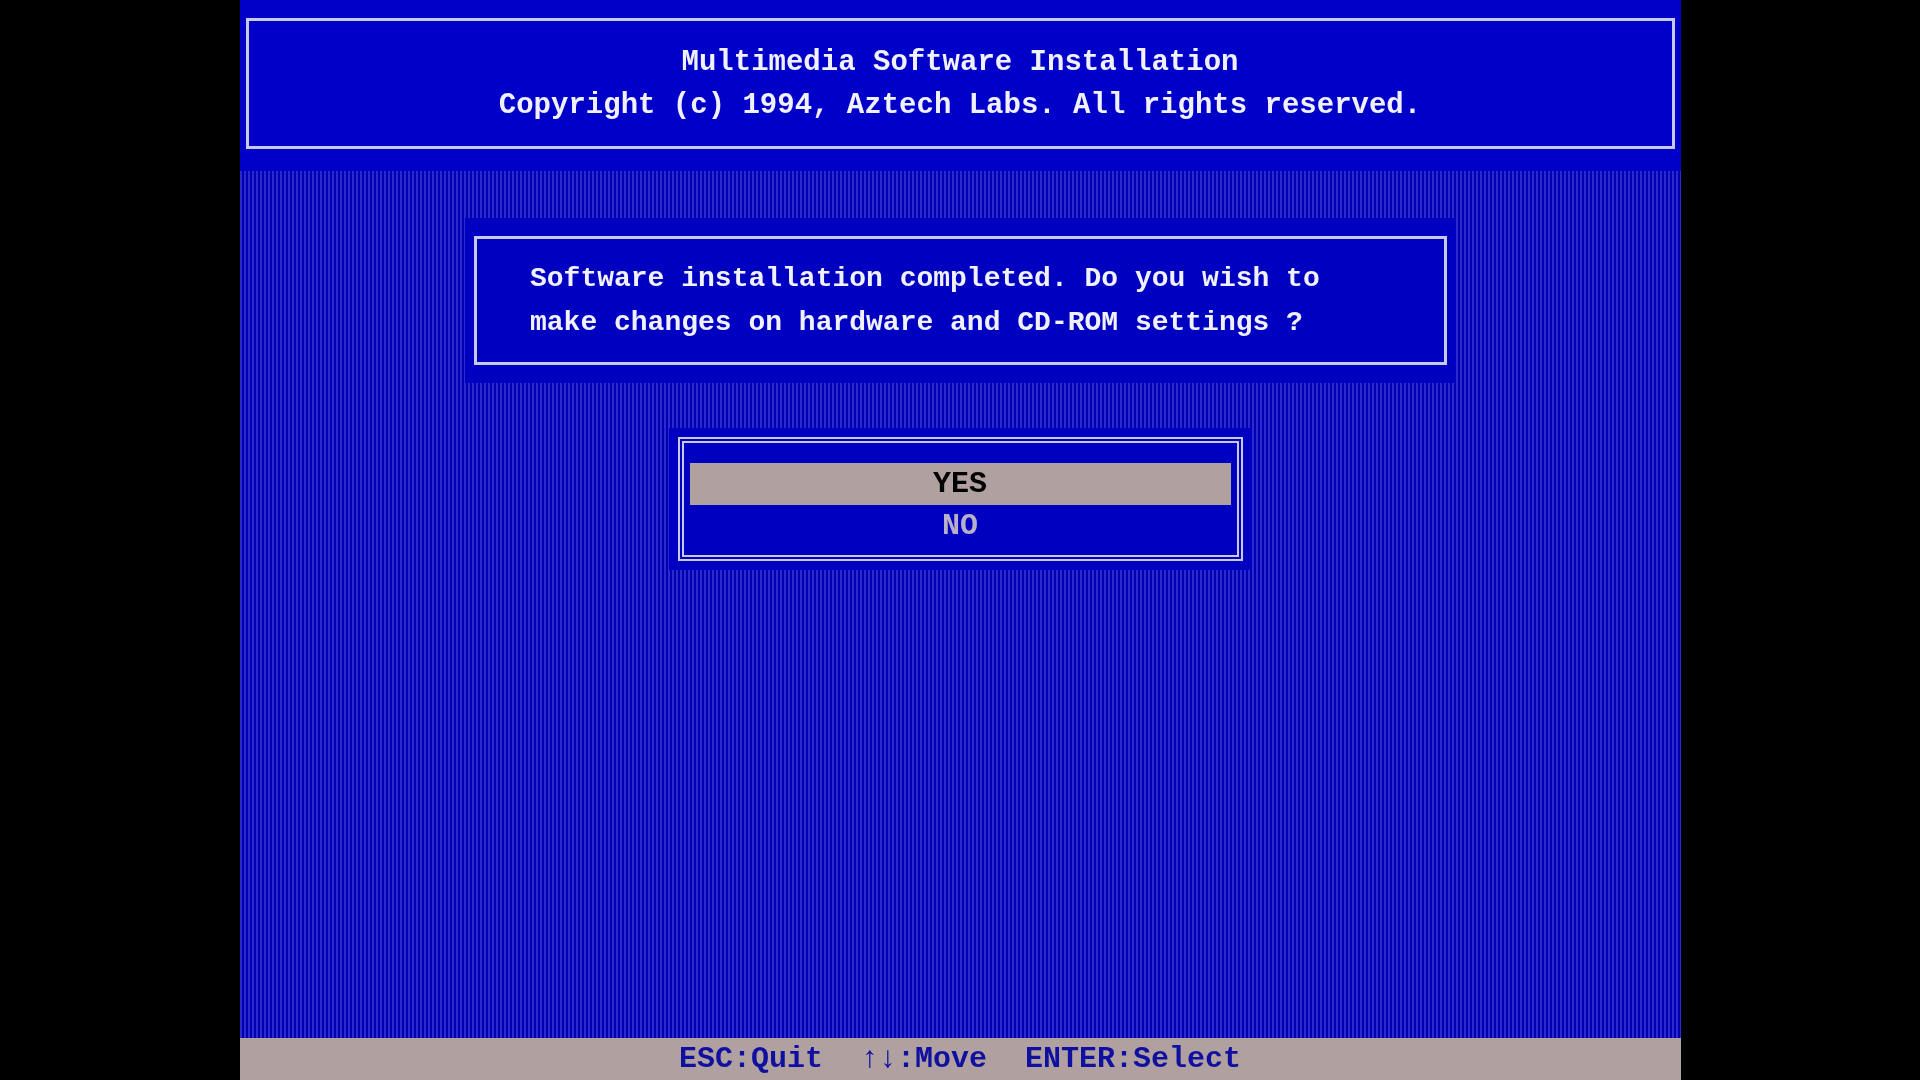 The width and height of the screenshot is (1920, 1080). Describe the element at coordinates (960, 105) in the screenshot. I see `copyright-text: Copyright (c) 1994, Aztech Labs. All rights reserved.` at that location.